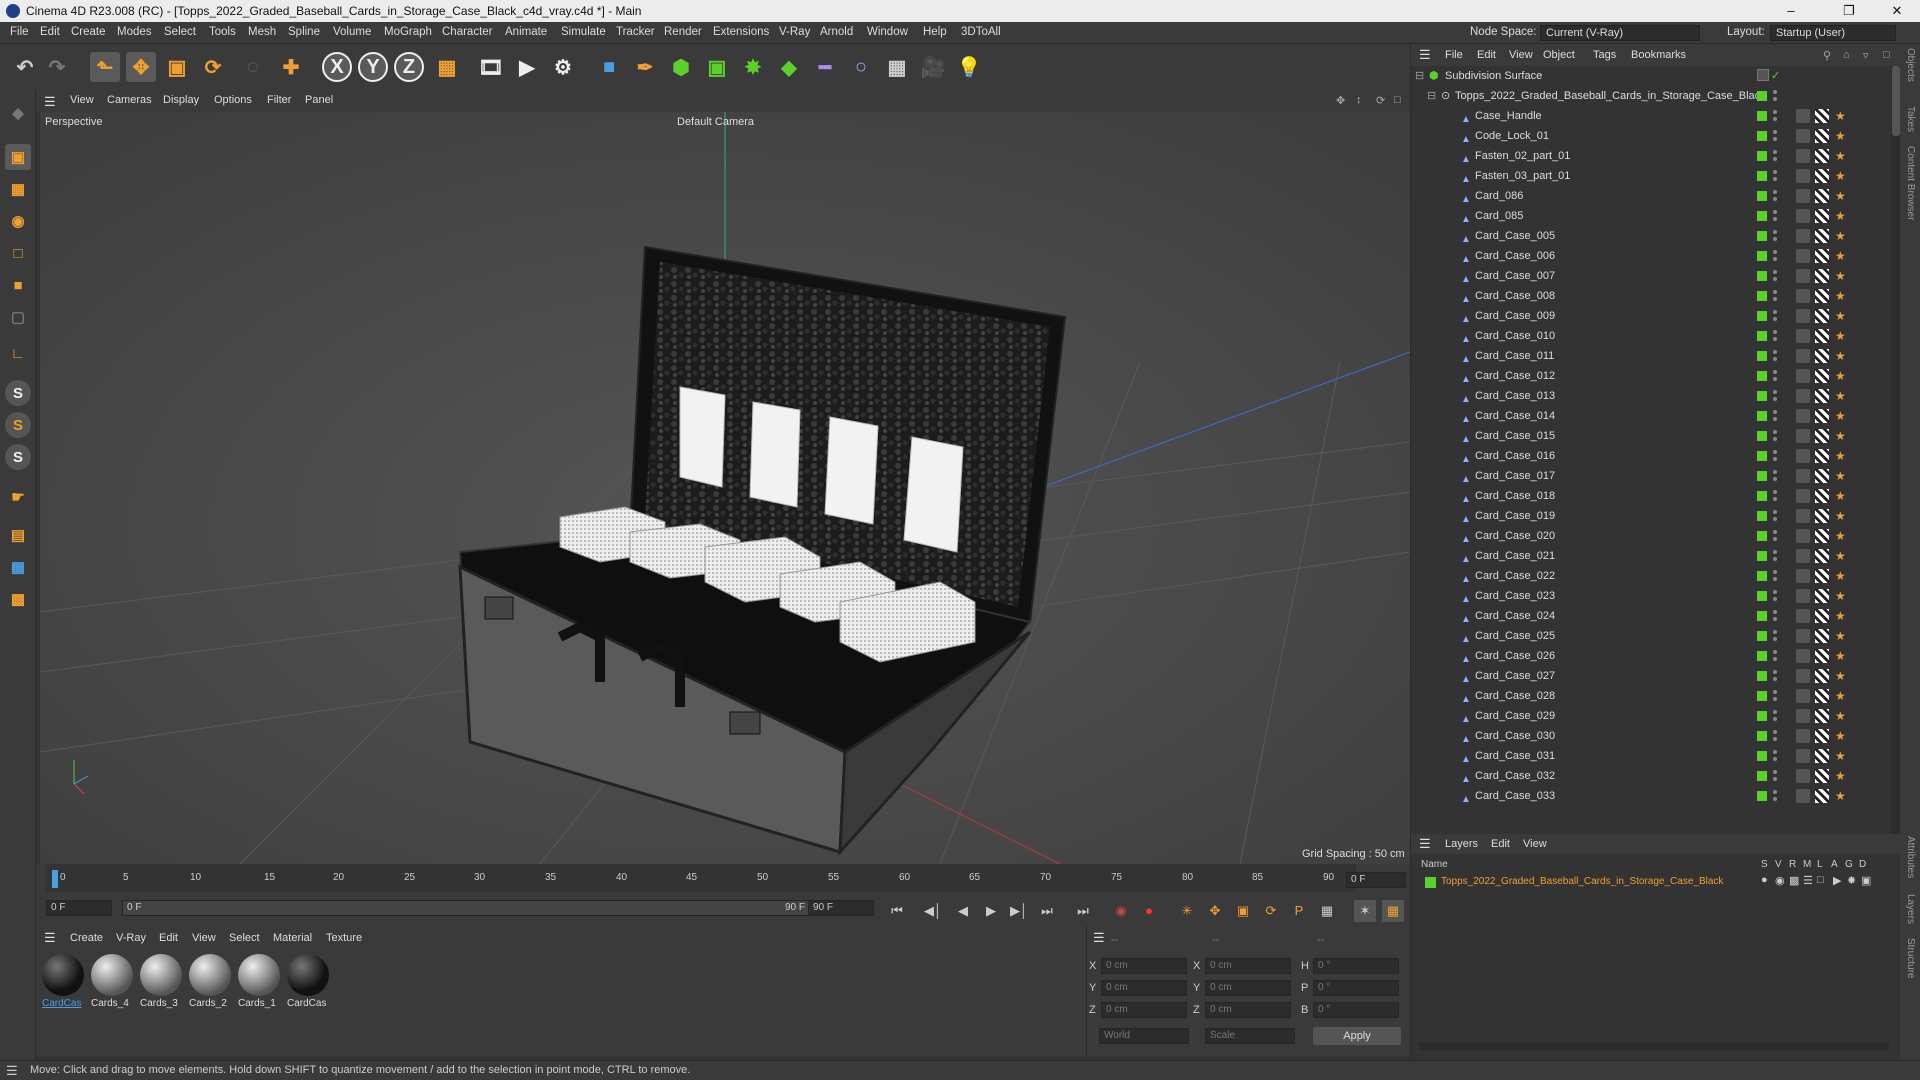 This screenshot has height=1080, width=1920. What do you see at coordinates (1897, 11) in the screenshot?
I see `close-icon: ✕` at bounding box center [1897, 11].